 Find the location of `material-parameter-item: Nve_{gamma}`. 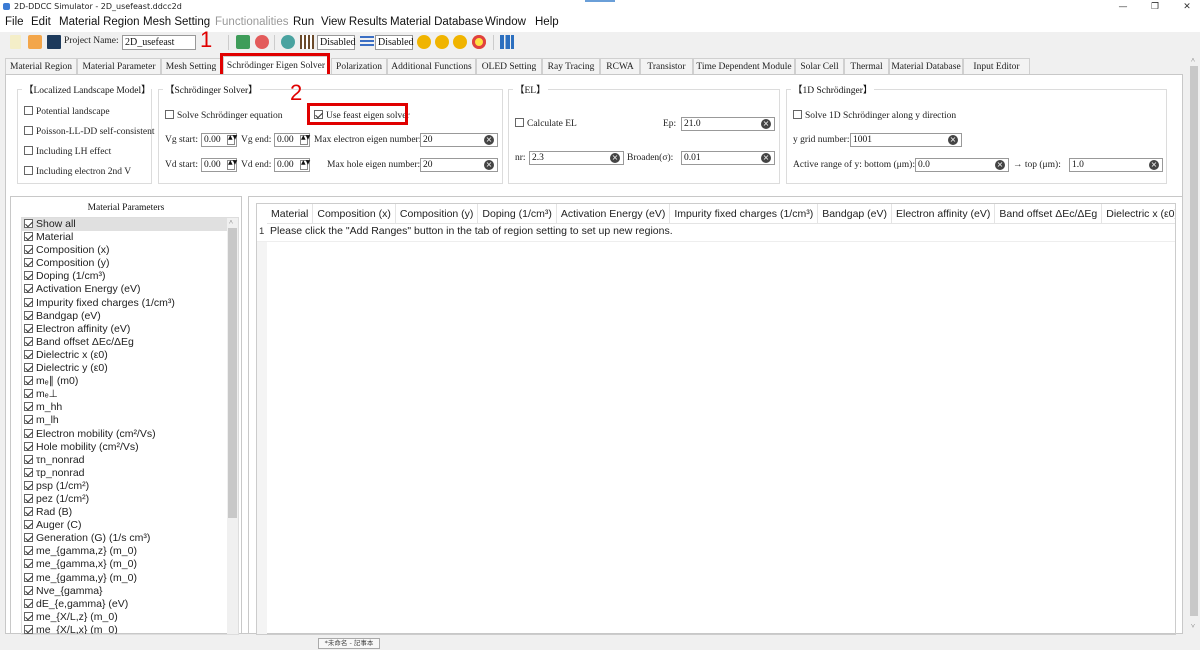

material-parameter-item: Nve_{gamma} is located at coordinates (130, 591).